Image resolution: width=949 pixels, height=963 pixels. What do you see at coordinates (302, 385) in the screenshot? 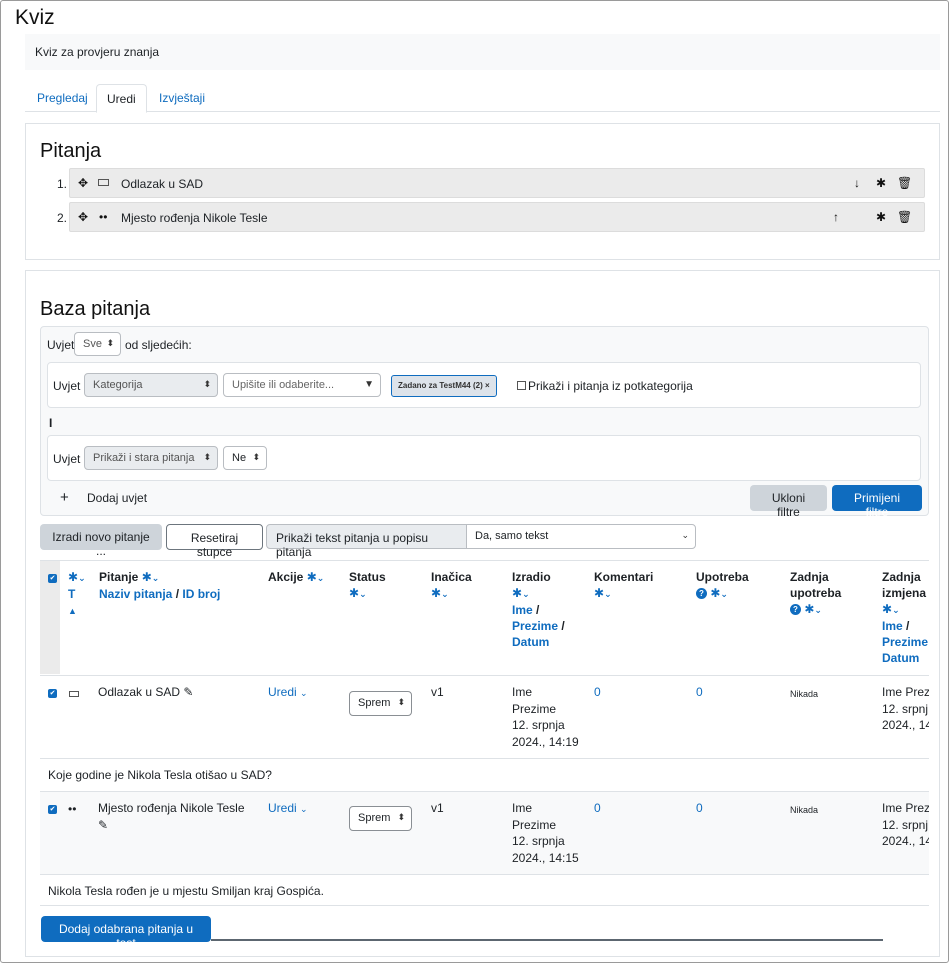
I see `category-search-input: Upišite ili odaberite... ▼` at bounding box center [302, 385].